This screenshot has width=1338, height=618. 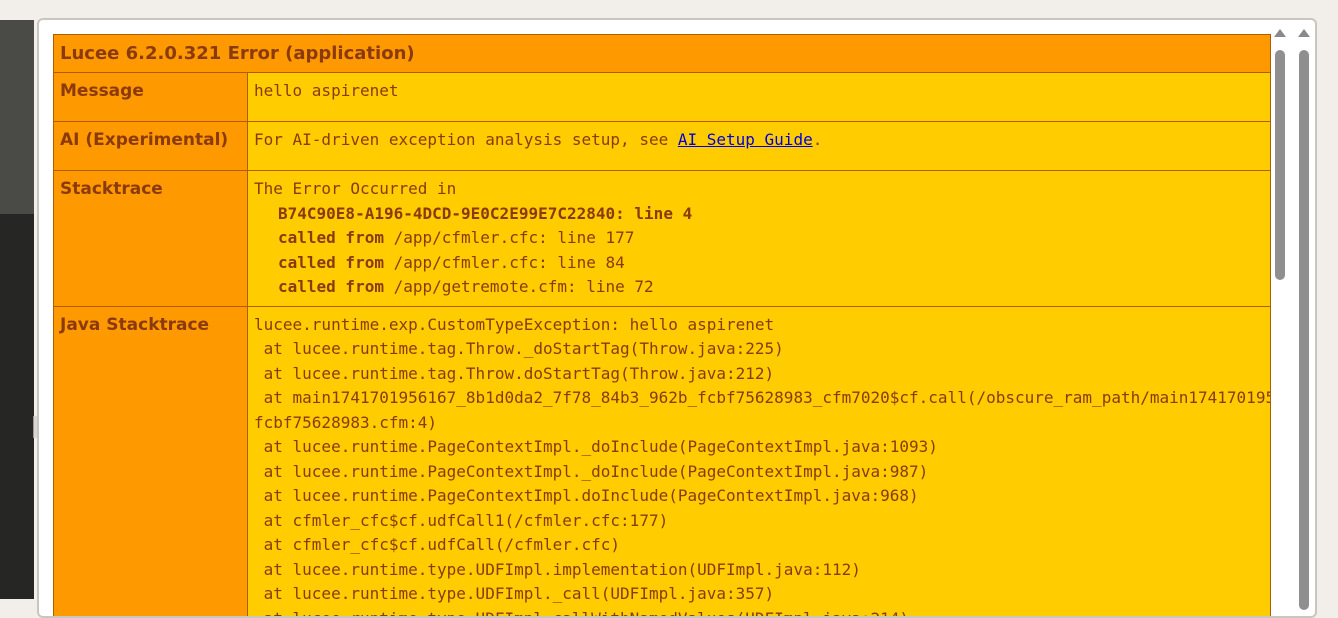 I want to click on ai-setup-guide-link: AI Setup Guide, so click(x=745, y=139).